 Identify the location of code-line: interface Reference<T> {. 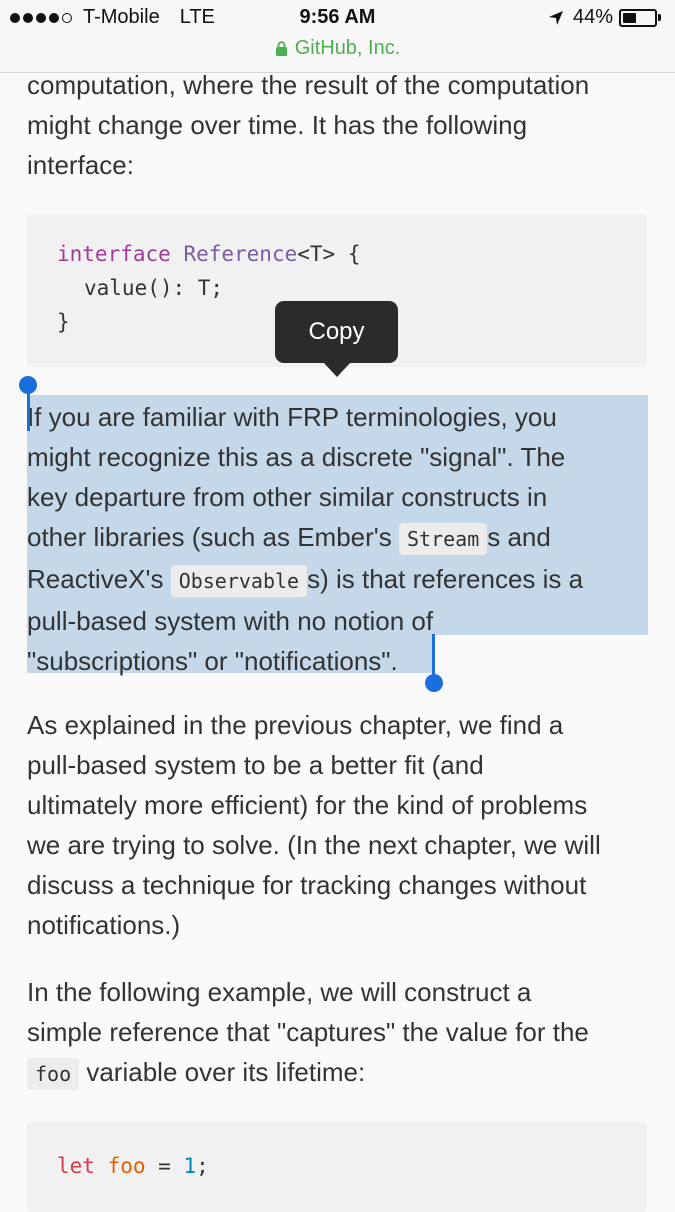
(209, 254).